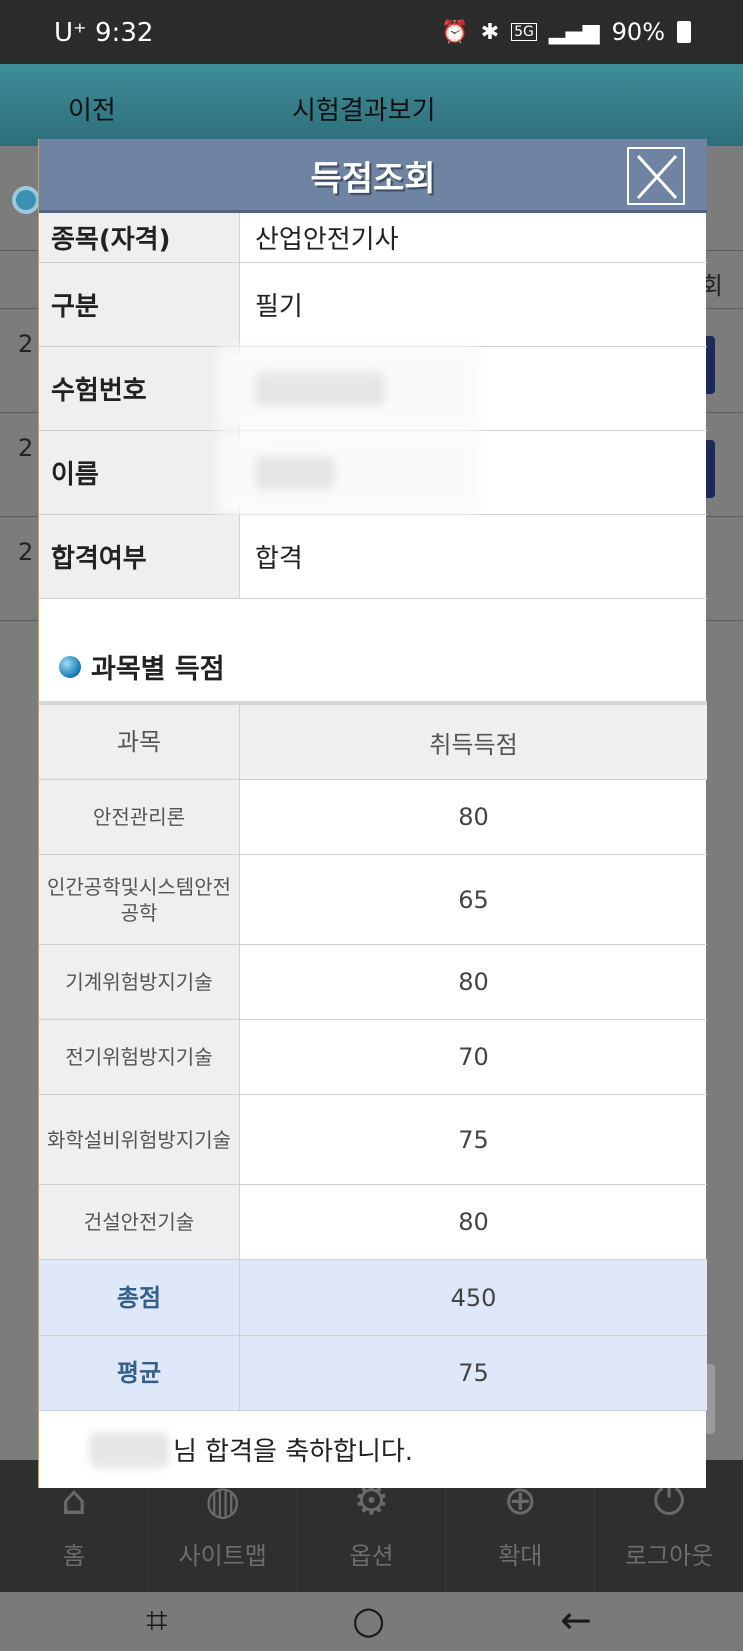 The height and width of the screenshot is (1651, 743). I want to click on score-cell: 75, so click(473, 1139).